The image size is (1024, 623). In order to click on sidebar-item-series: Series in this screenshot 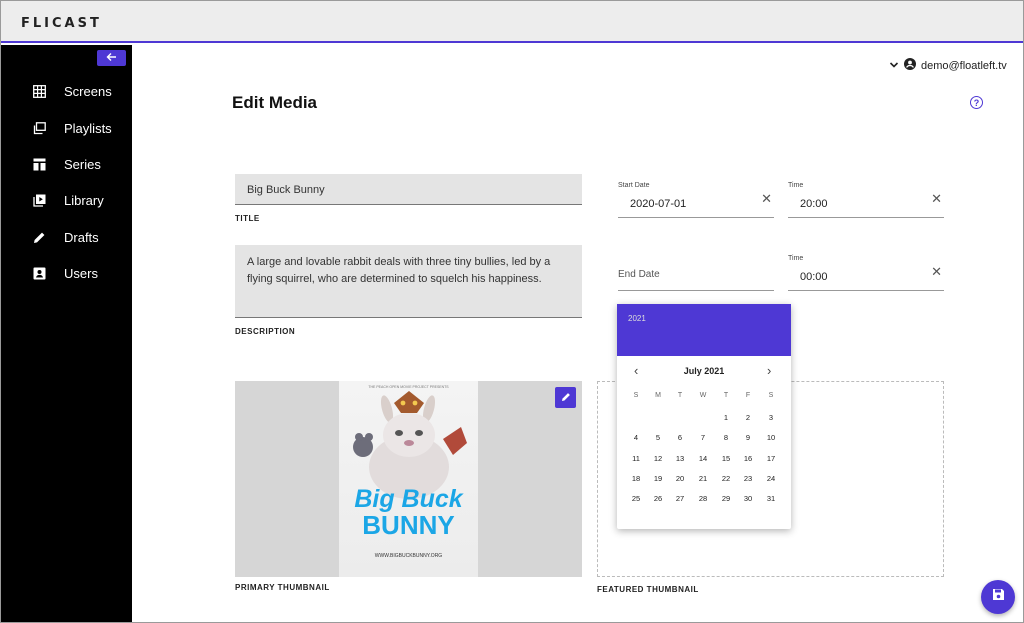, I will do `click(66, 164)`.